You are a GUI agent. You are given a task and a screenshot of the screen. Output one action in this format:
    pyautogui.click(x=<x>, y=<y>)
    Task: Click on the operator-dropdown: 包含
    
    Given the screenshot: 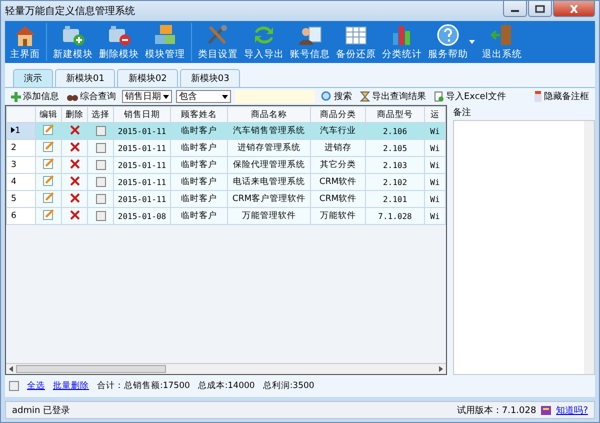 What is the action you would take?
    pyautogui.click(x=203, y=96)
    